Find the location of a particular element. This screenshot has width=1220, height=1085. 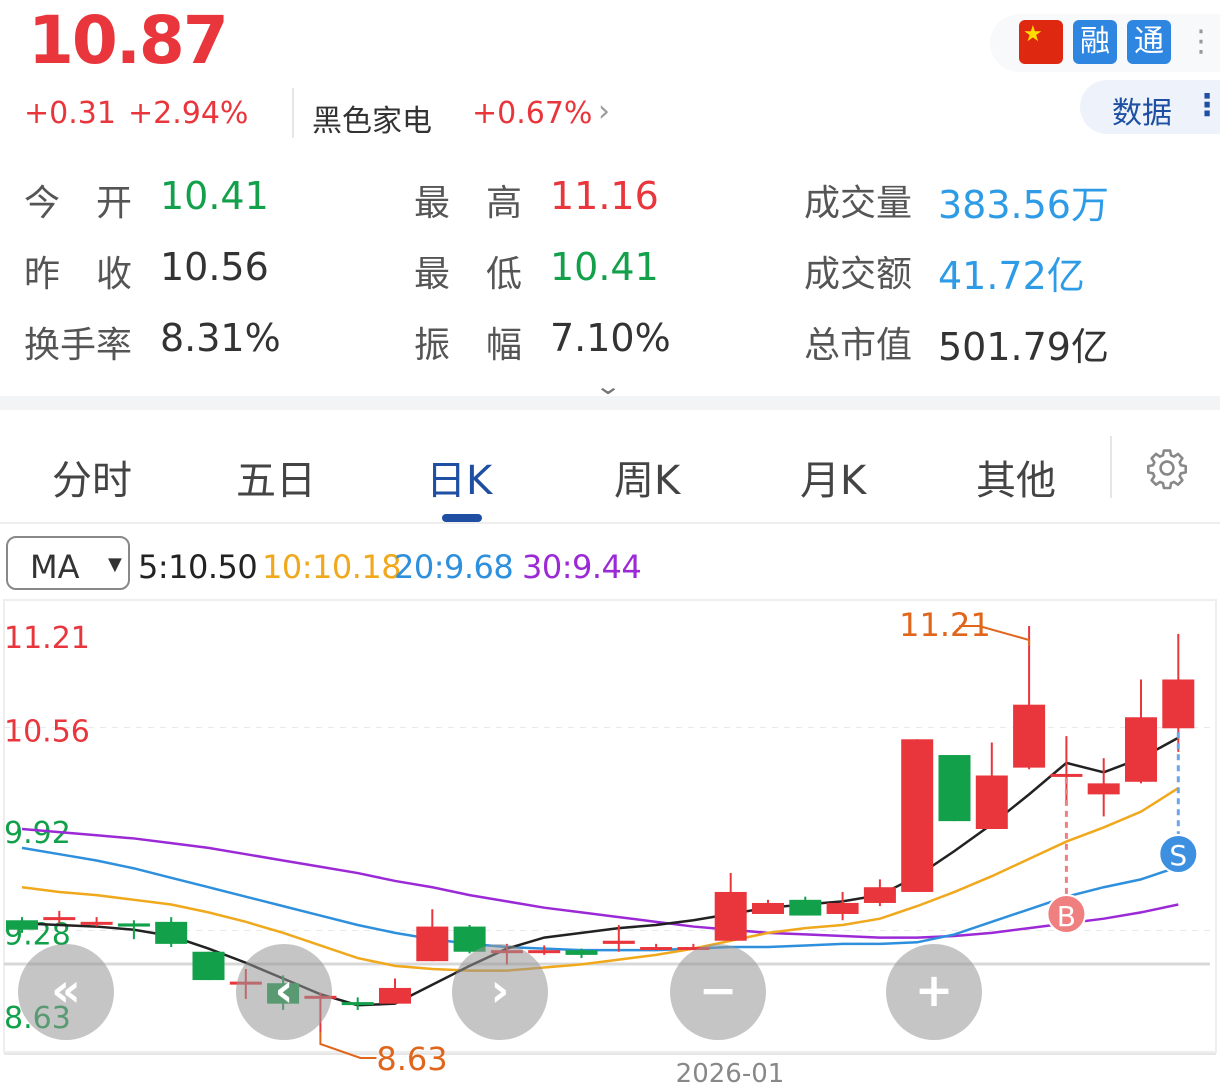

ma20-line is located at coordinates (600, 899).